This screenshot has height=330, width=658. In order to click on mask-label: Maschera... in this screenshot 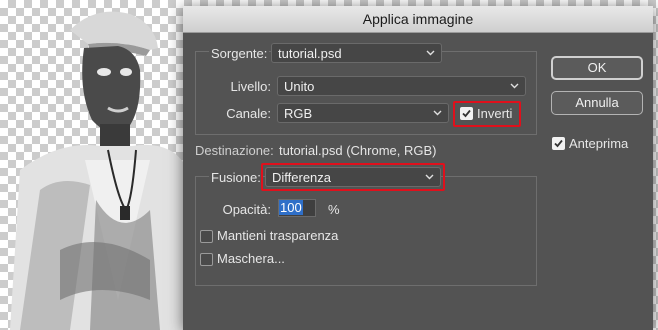, I will do `click(251, 258)`.